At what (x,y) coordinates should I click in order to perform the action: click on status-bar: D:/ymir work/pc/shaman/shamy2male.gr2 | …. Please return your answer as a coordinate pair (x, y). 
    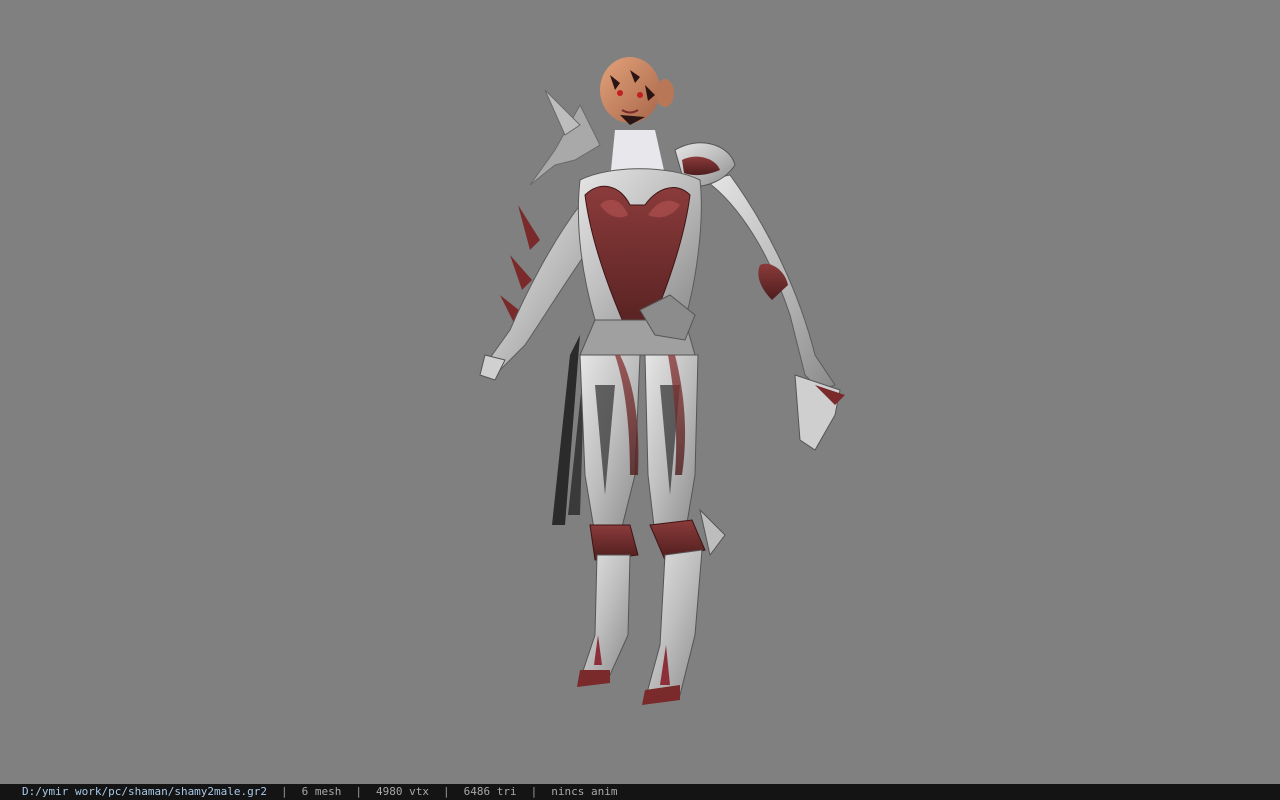
    Looking at the image, I should click on (640, 792).